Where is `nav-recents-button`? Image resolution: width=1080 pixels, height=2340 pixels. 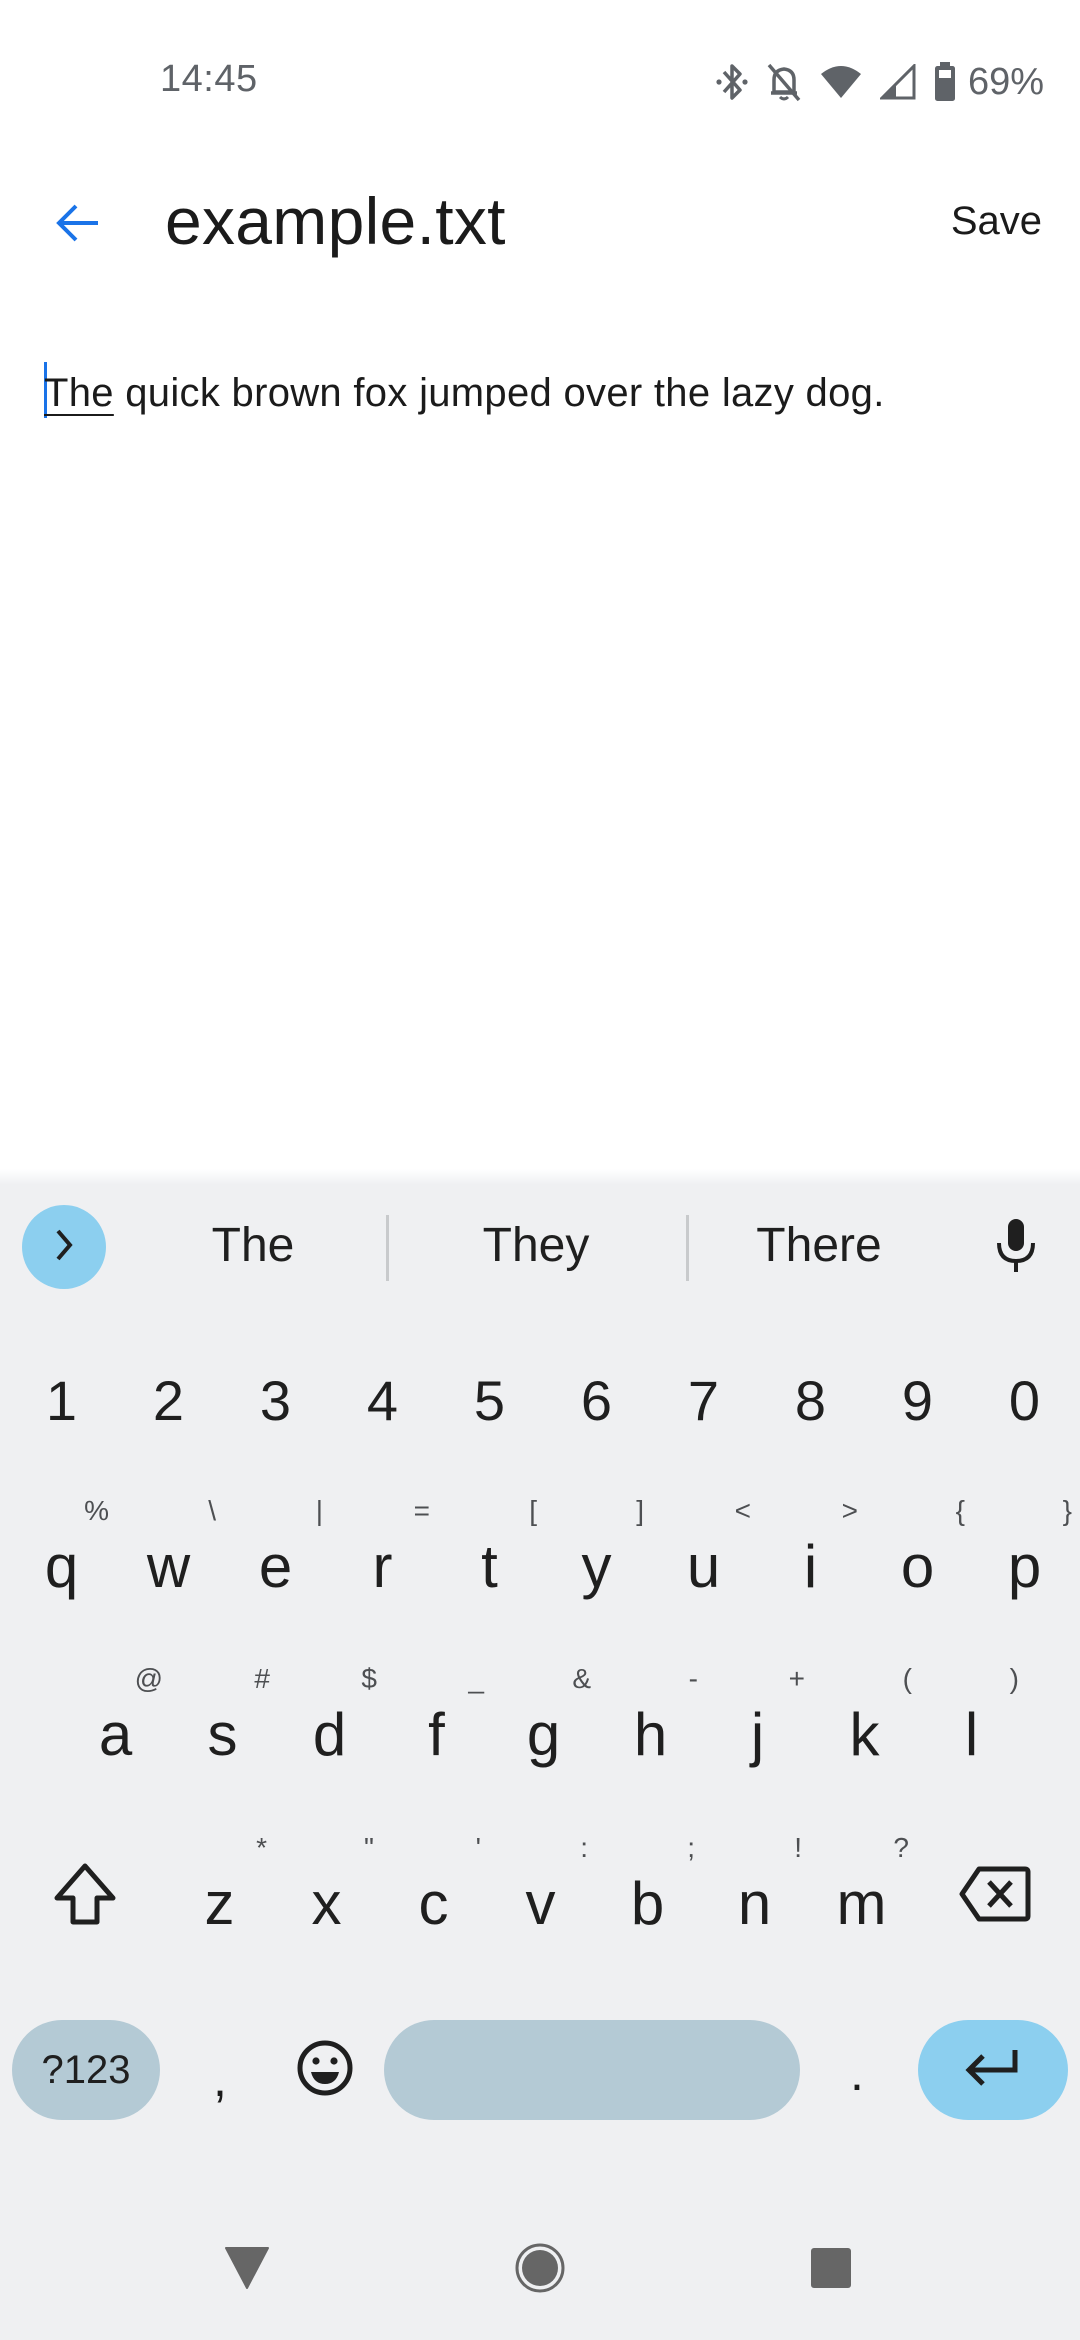 nav-recents-button is located at coordinates (831, 2270).